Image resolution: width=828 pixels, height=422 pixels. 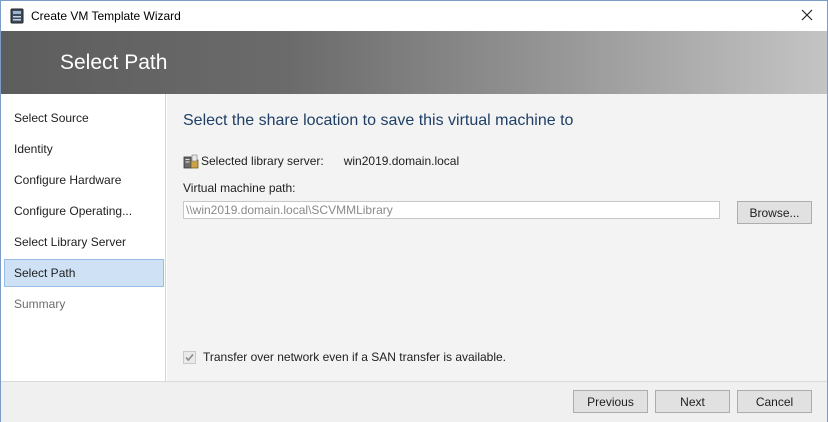 What do you see at coordinates (401, 161) in the screenshot?
I see `library-server-value: win2019.domain.local` at bounding box center [401, 161].